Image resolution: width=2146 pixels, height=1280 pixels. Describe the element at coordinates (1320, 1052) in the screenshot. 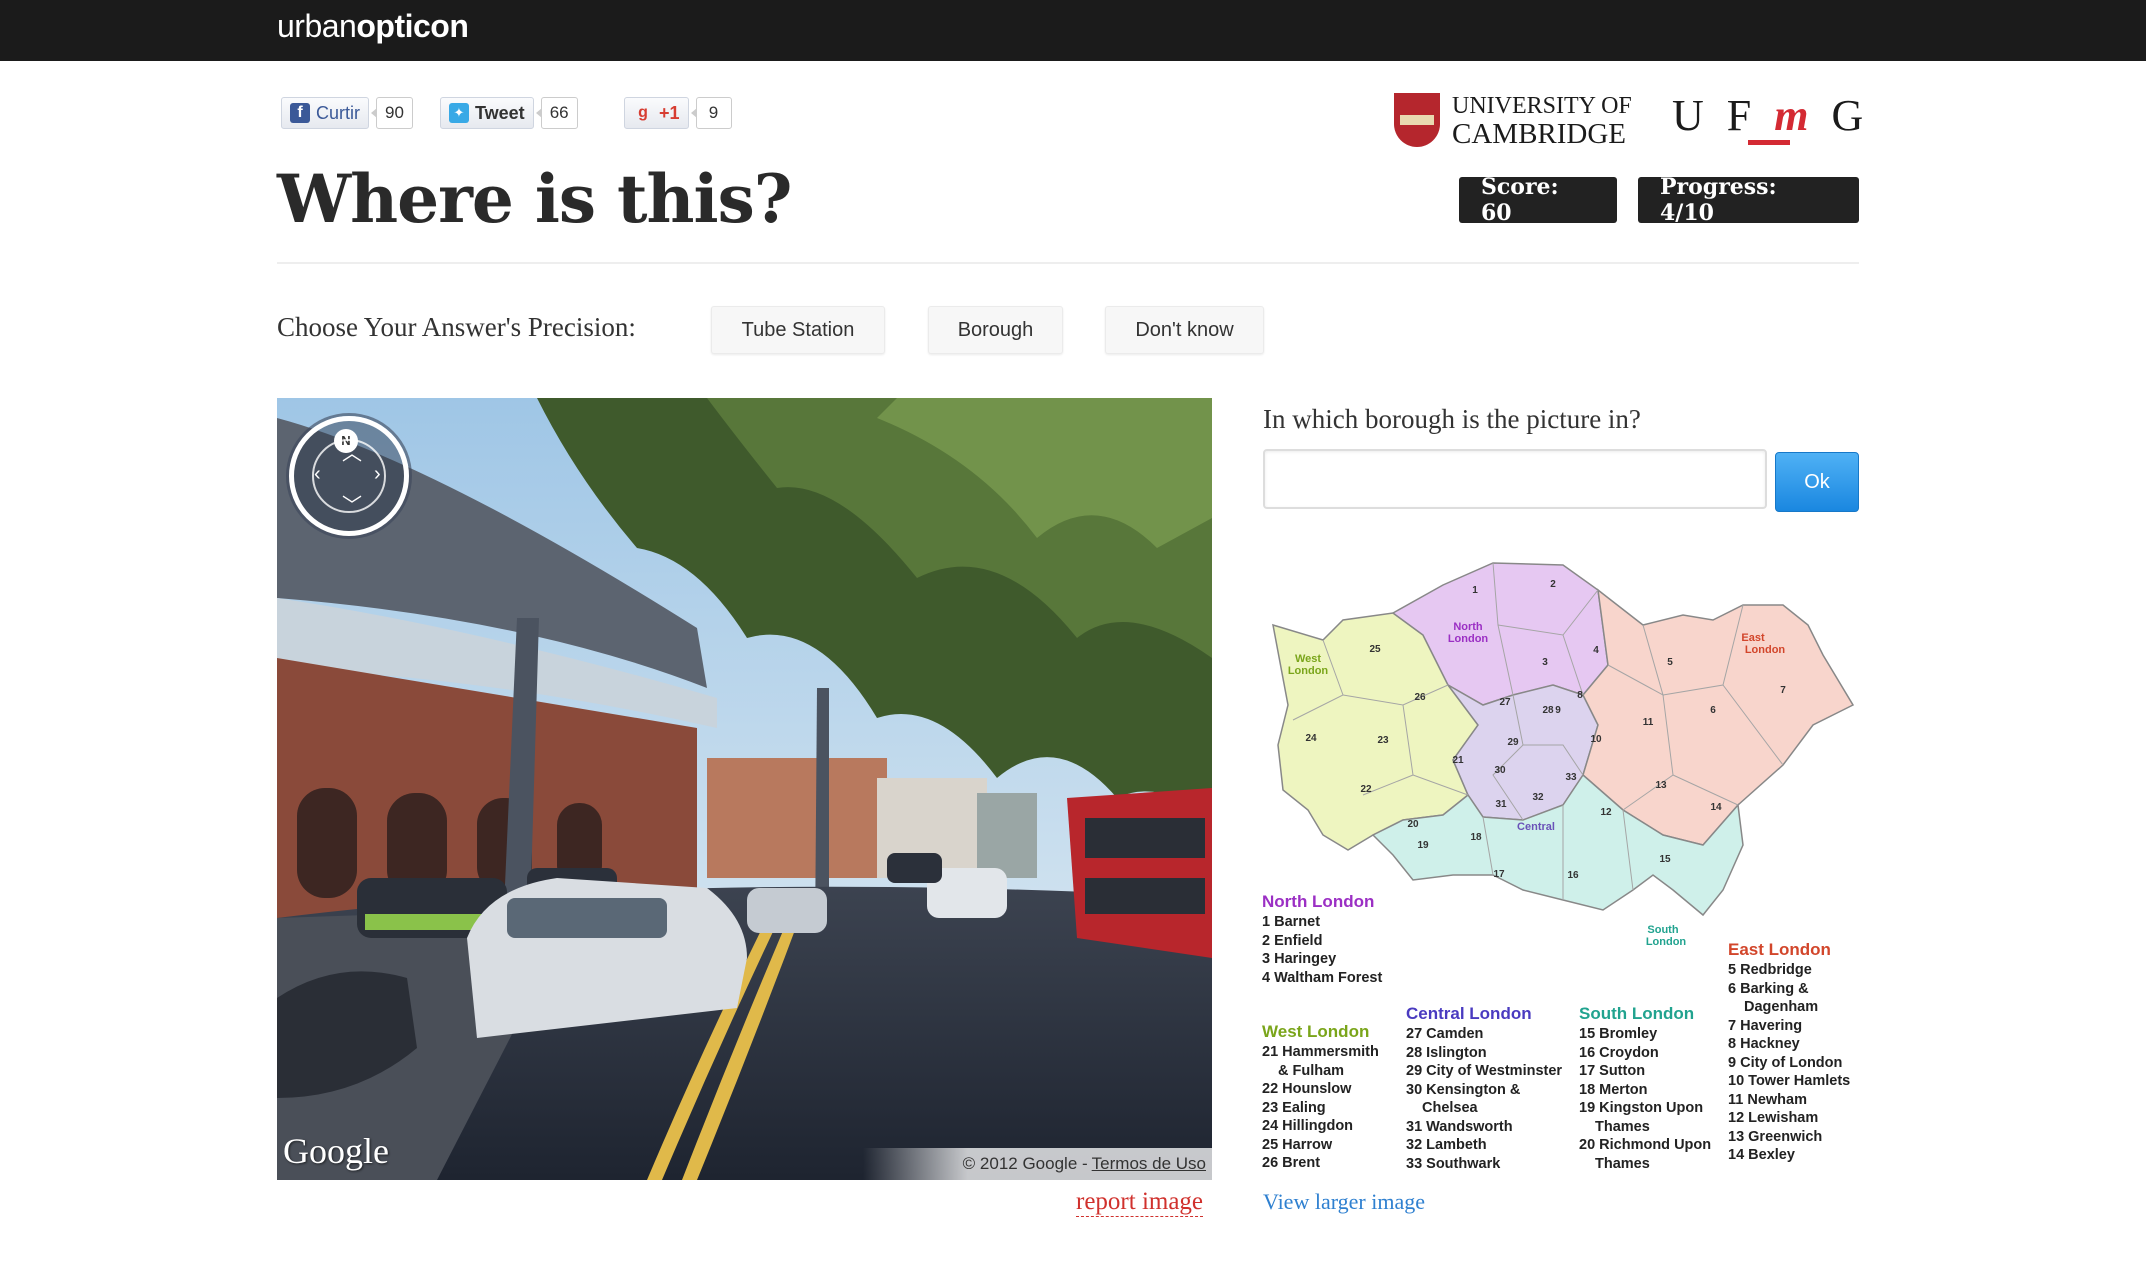

I see `legend-item: 21 Hammersmith` at that location.